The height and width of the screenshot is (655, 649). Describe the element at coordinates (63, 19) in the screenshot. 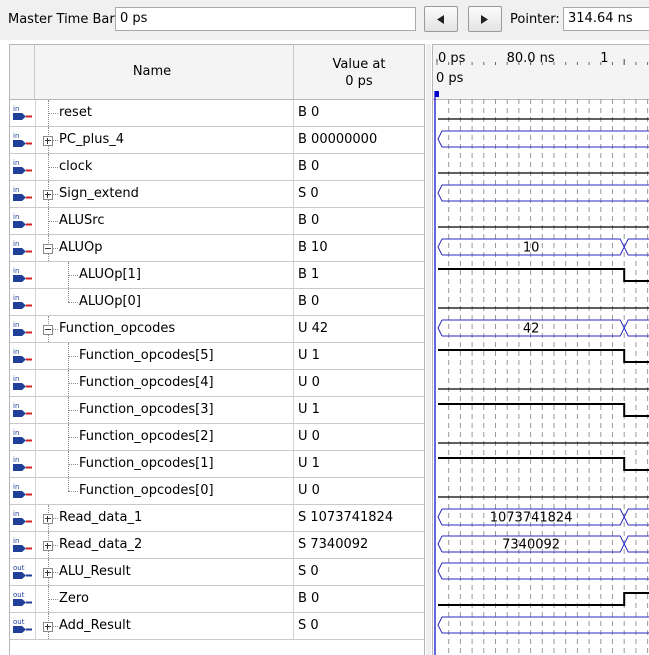

I see `master-time-bar-label: Master Time Bar:` at that location.